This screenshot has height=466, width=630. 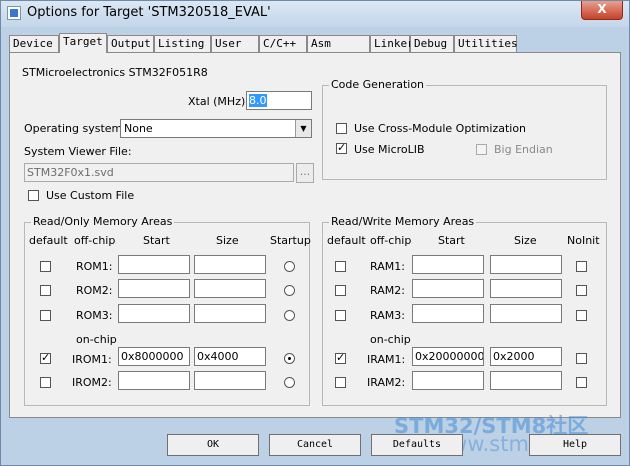 What do you see at coordinates (581, 266) in the screenshot?
I see `ram1-noinit-checkbox` at bounding box center [581, 266].